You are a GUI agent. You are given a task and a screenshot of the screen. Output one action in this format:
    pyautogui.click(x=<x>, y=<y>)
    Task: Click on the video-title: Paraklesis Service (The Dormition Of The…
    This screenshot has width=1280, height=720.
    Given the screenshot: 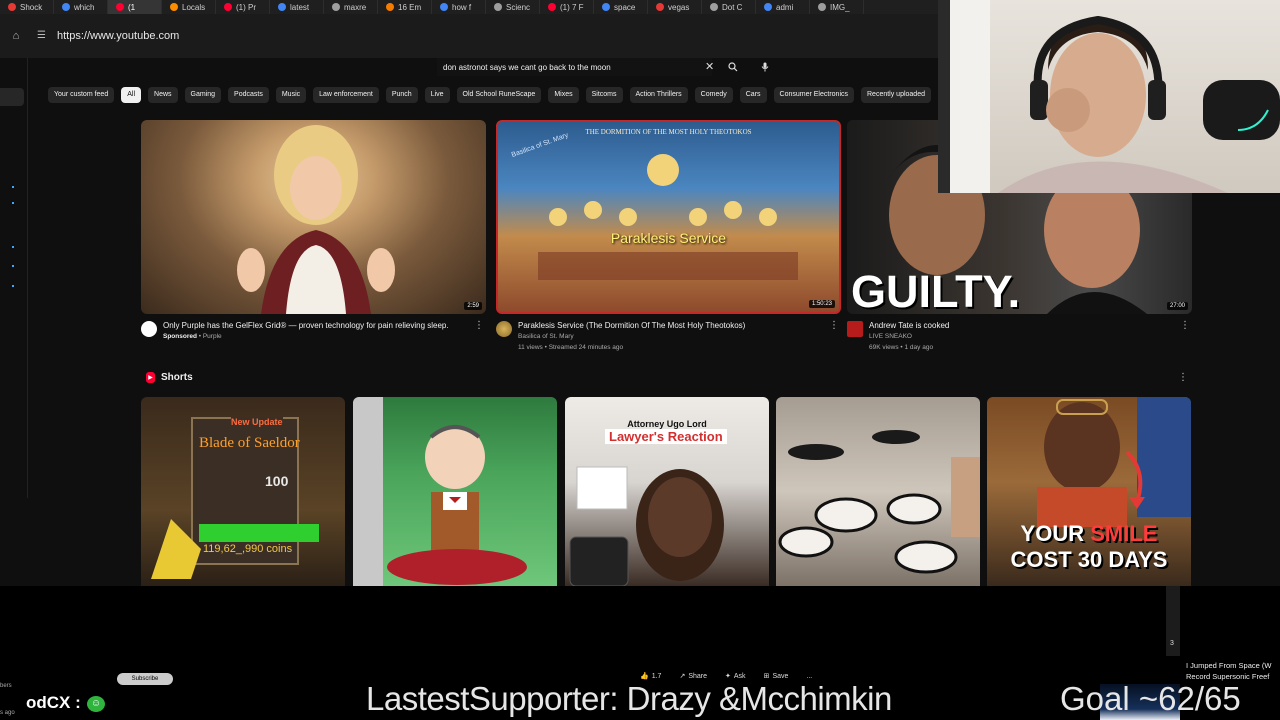 What is the action you would take?
    pyautogui.click(x=670, y=325)
    